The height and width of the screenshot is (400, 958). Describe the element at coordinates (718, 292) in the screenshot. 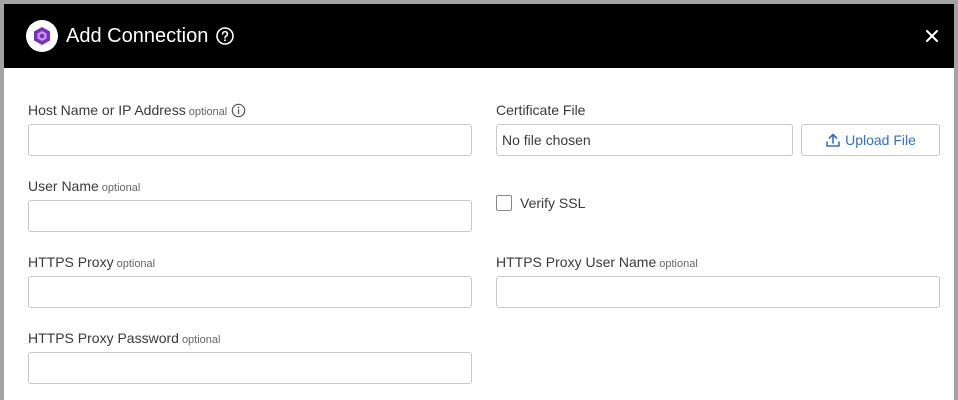

I see `proxy-user-input` at that location.